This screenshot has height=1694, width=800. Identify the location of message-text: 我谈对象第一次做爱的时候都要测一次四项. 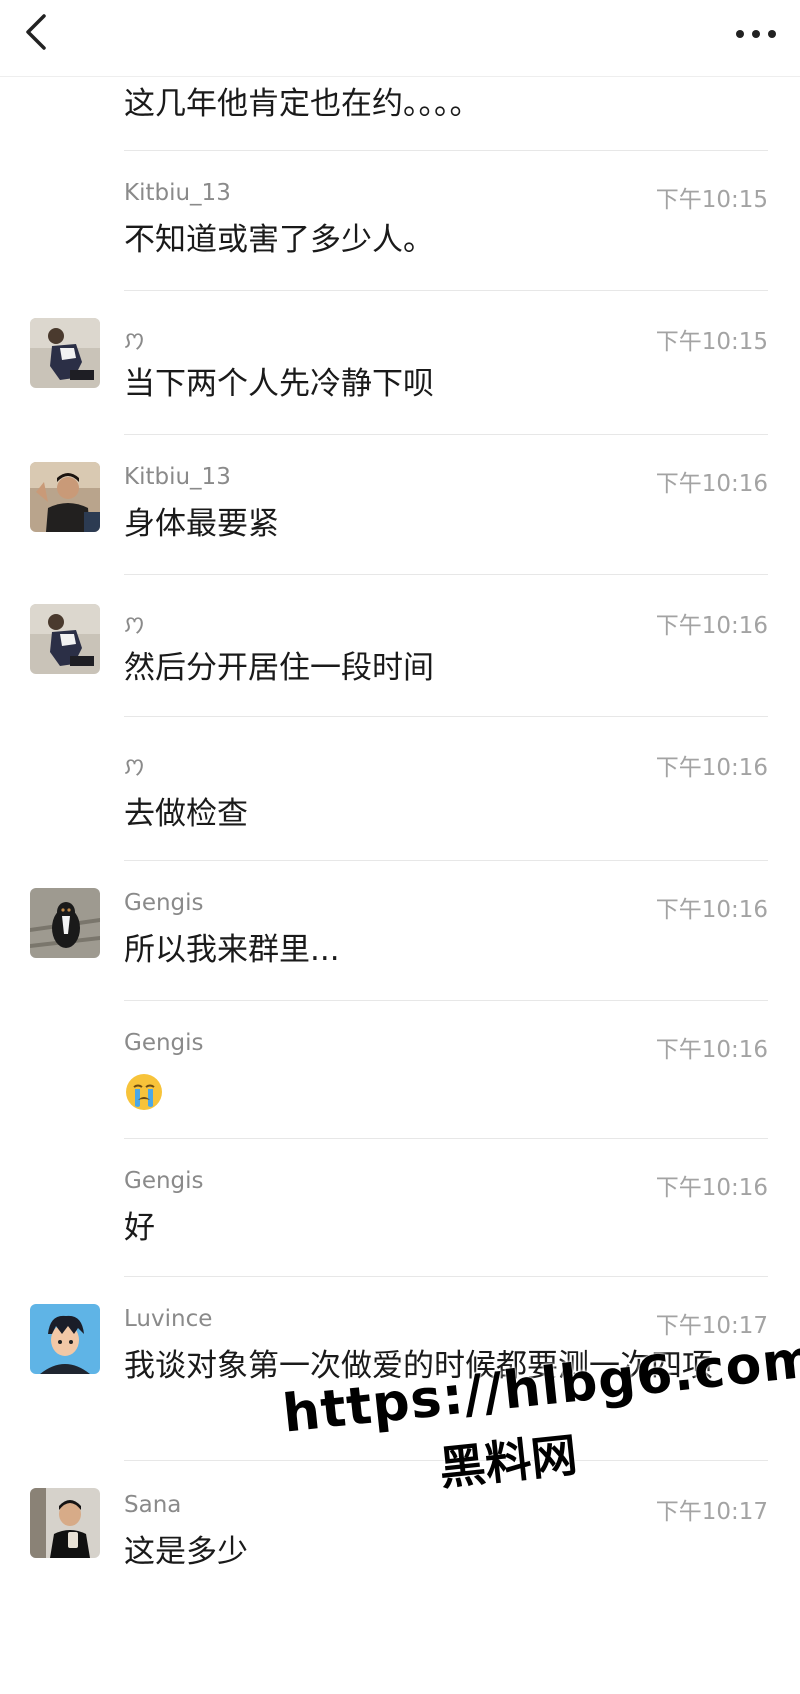
(418, 1366).